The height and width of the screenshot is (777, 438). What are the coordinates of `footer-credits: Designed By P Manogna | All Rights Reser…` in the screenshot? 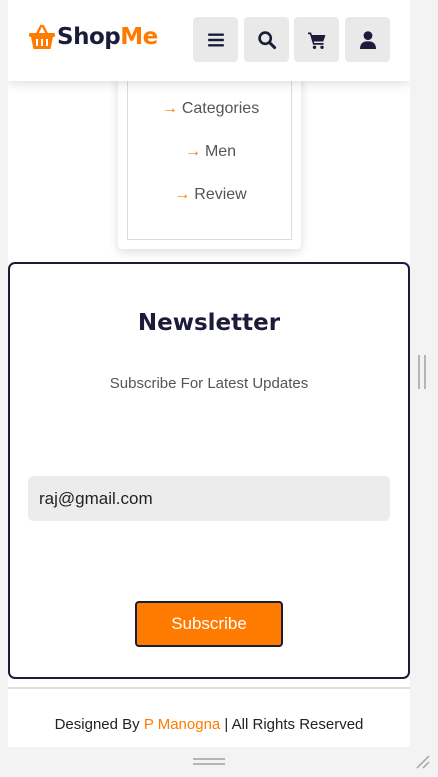 It's located at (209, 724).